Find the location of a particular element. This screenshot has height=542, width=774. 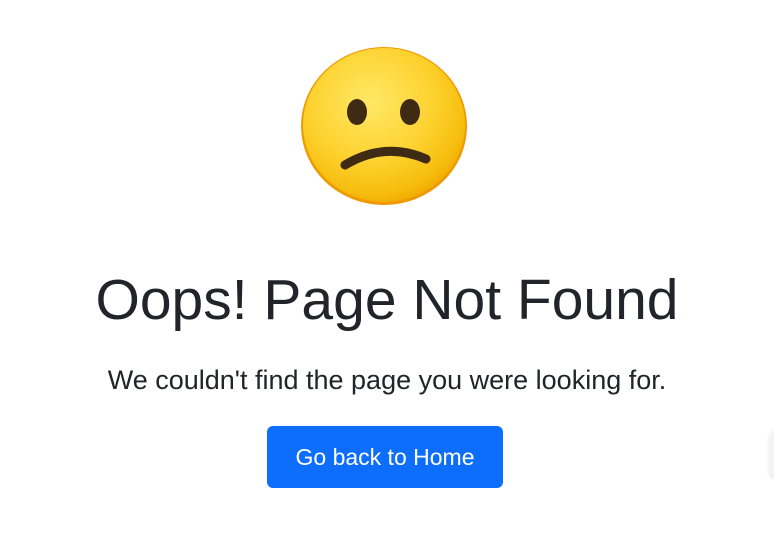

go-home-button: Go back to Home is located at coordinates (385, 457).